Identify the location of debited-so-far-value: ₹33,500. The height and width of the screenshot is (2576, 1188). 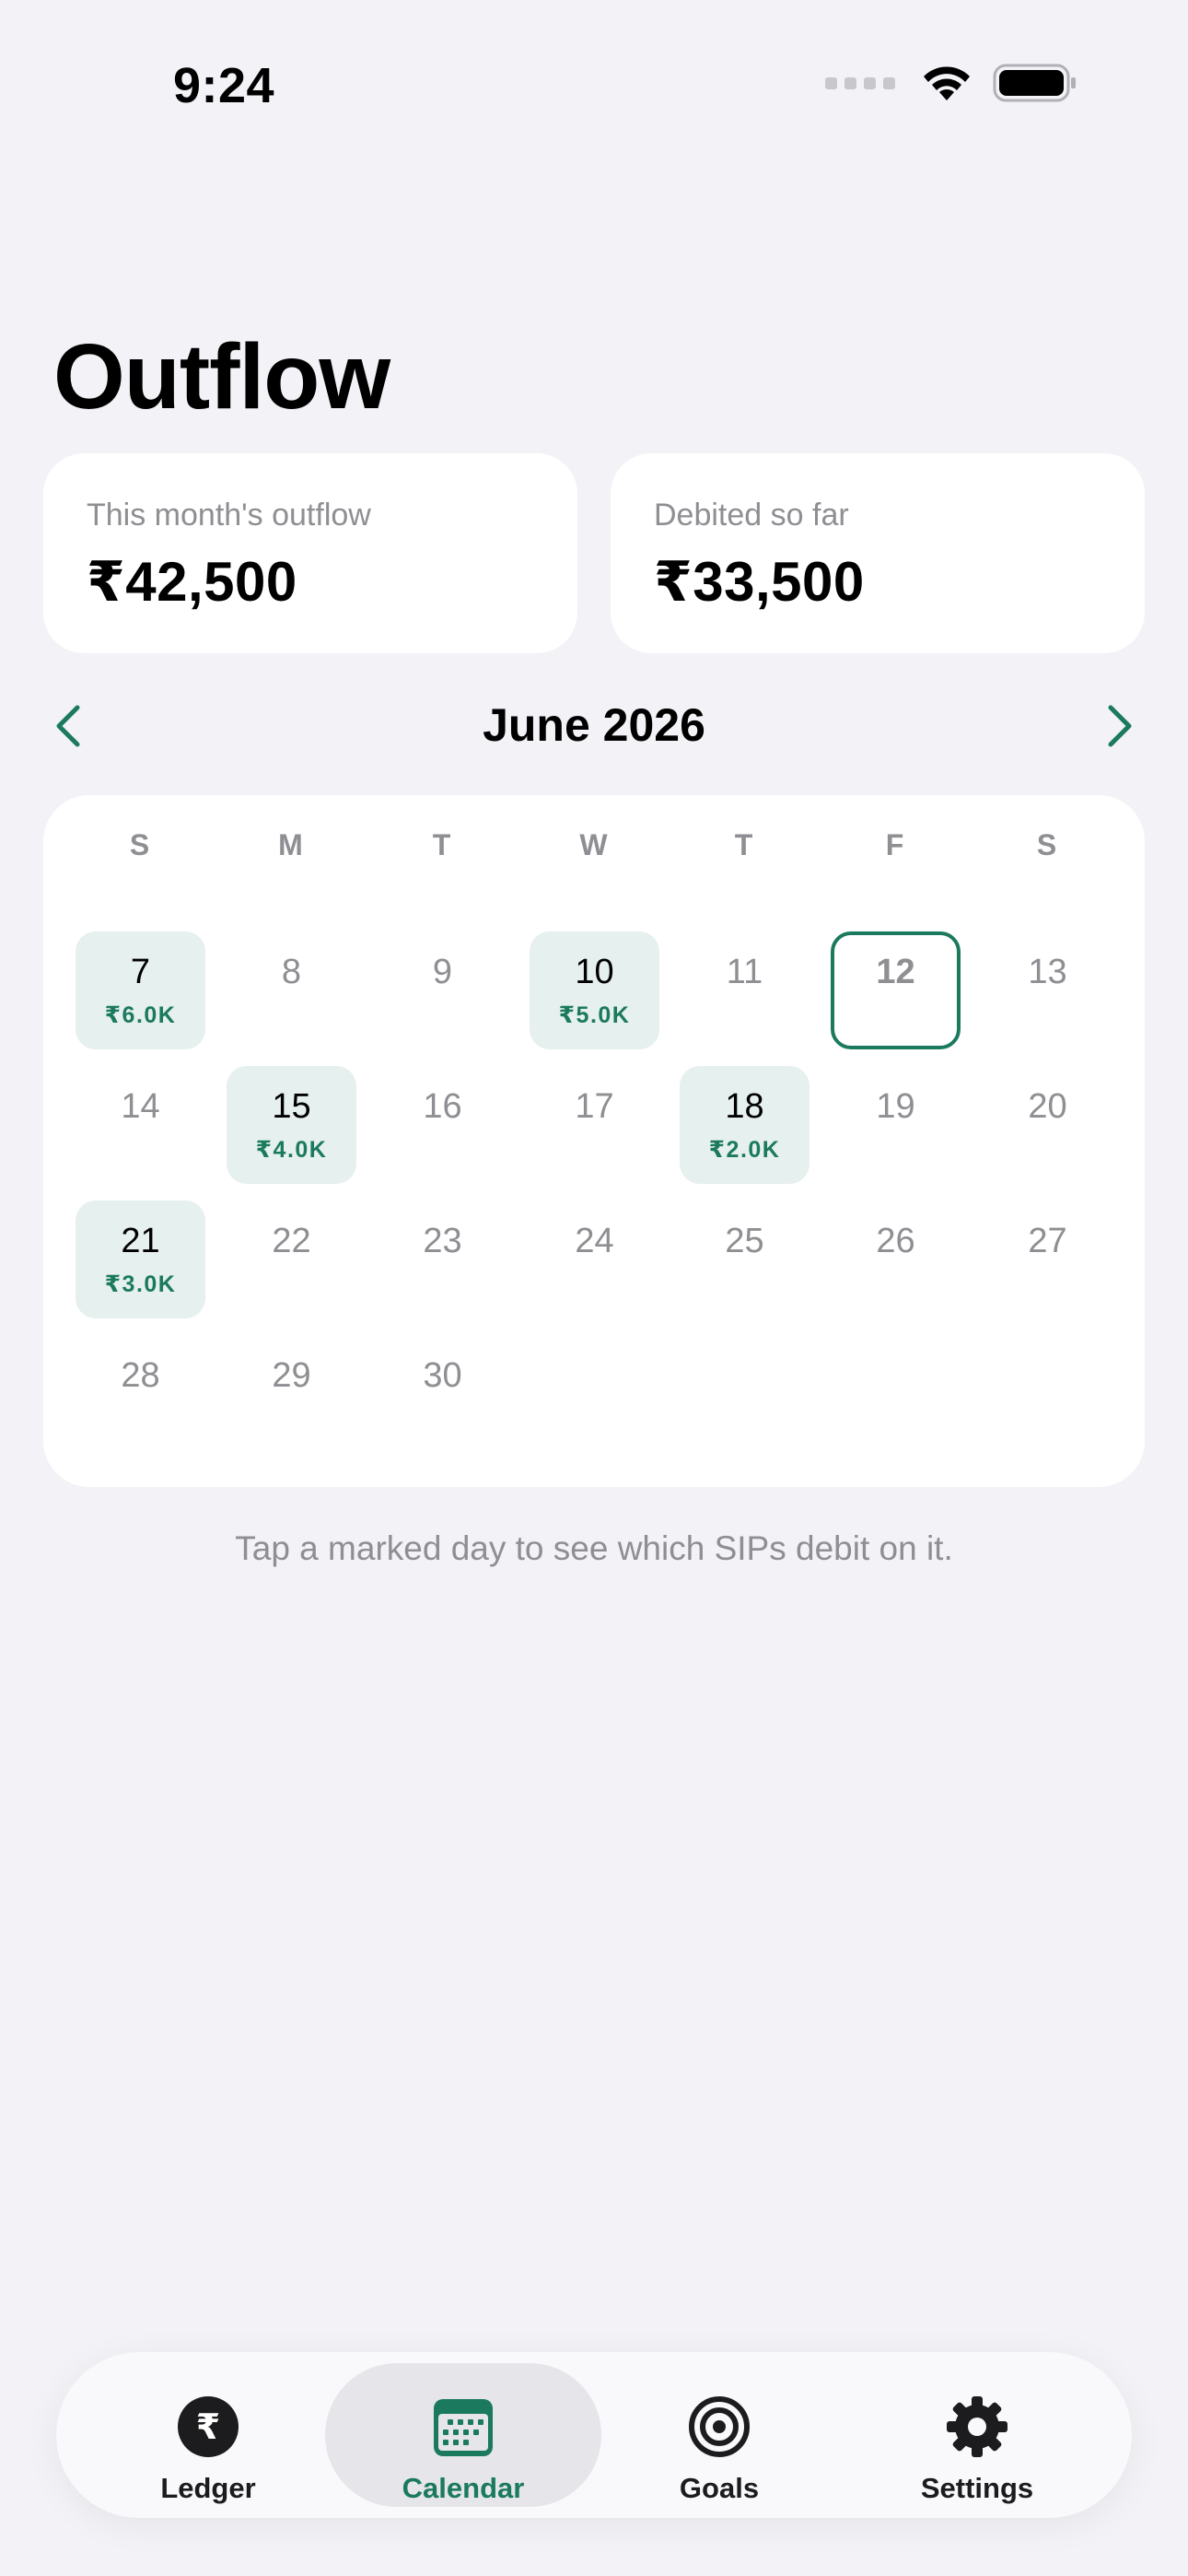
(759, 582).